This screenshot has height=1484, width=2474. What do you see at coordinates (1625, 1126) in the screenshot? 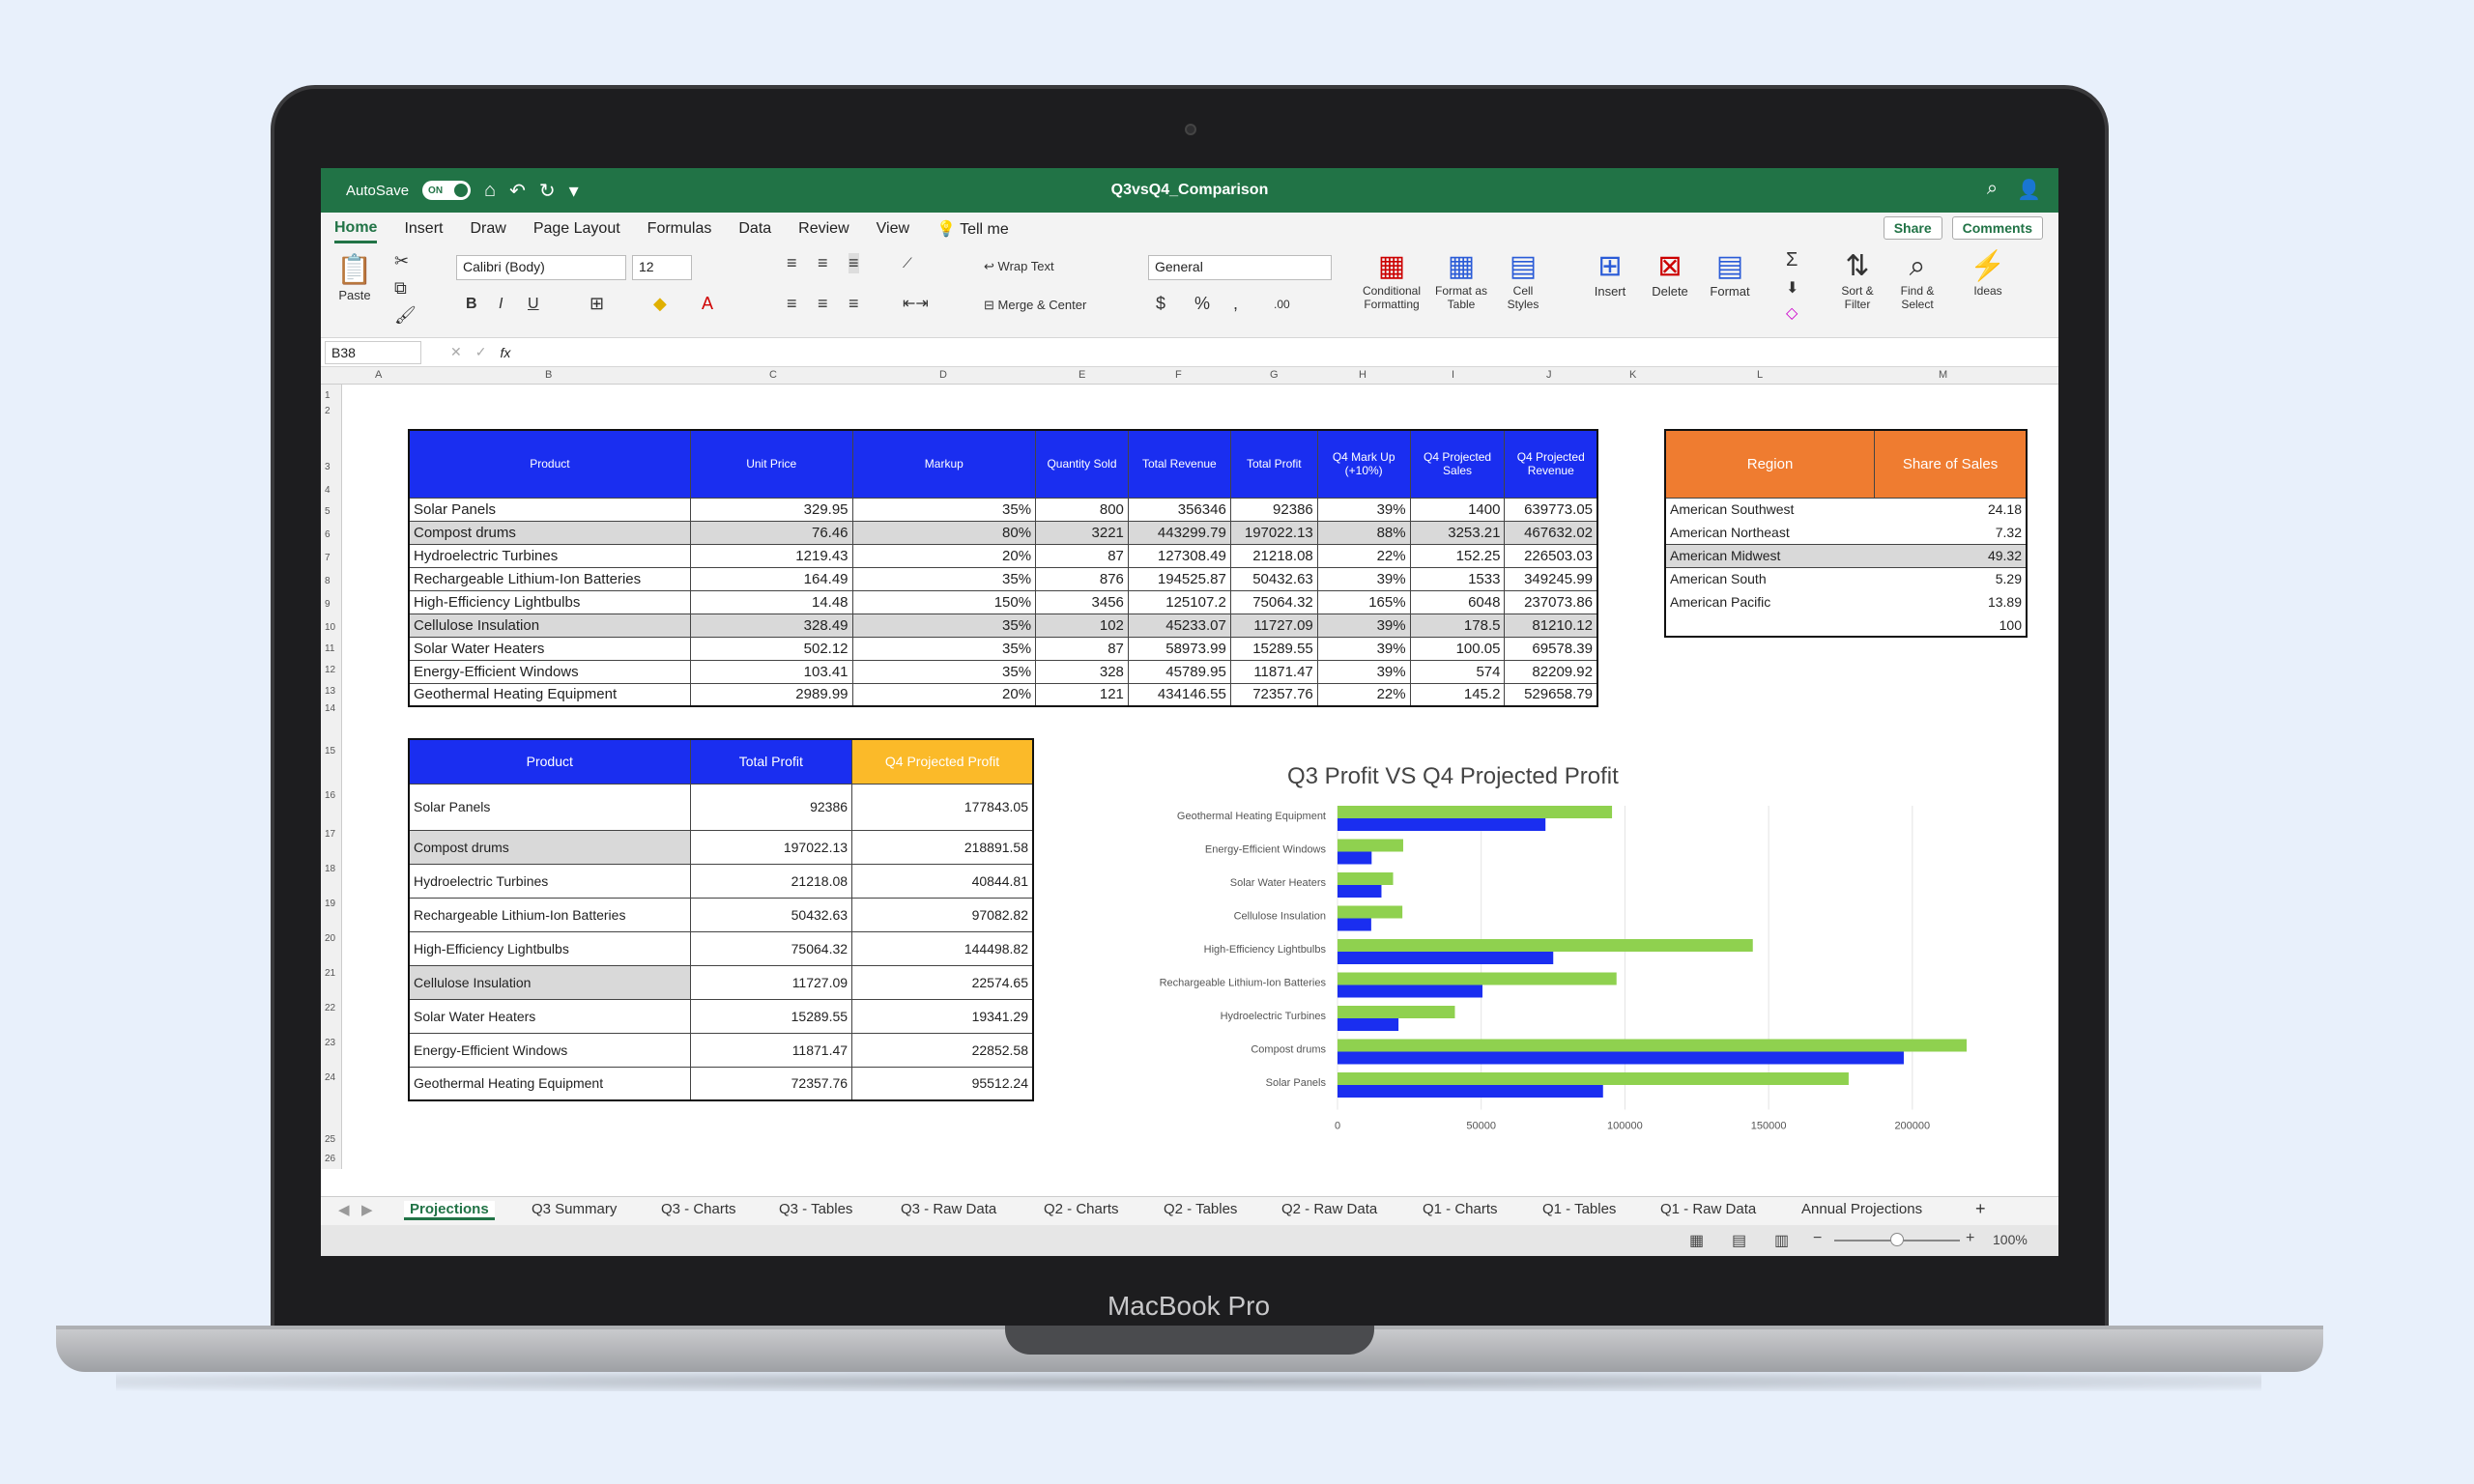
I see `x-tick-label: 100000` at bounding box center [1625, 1126].